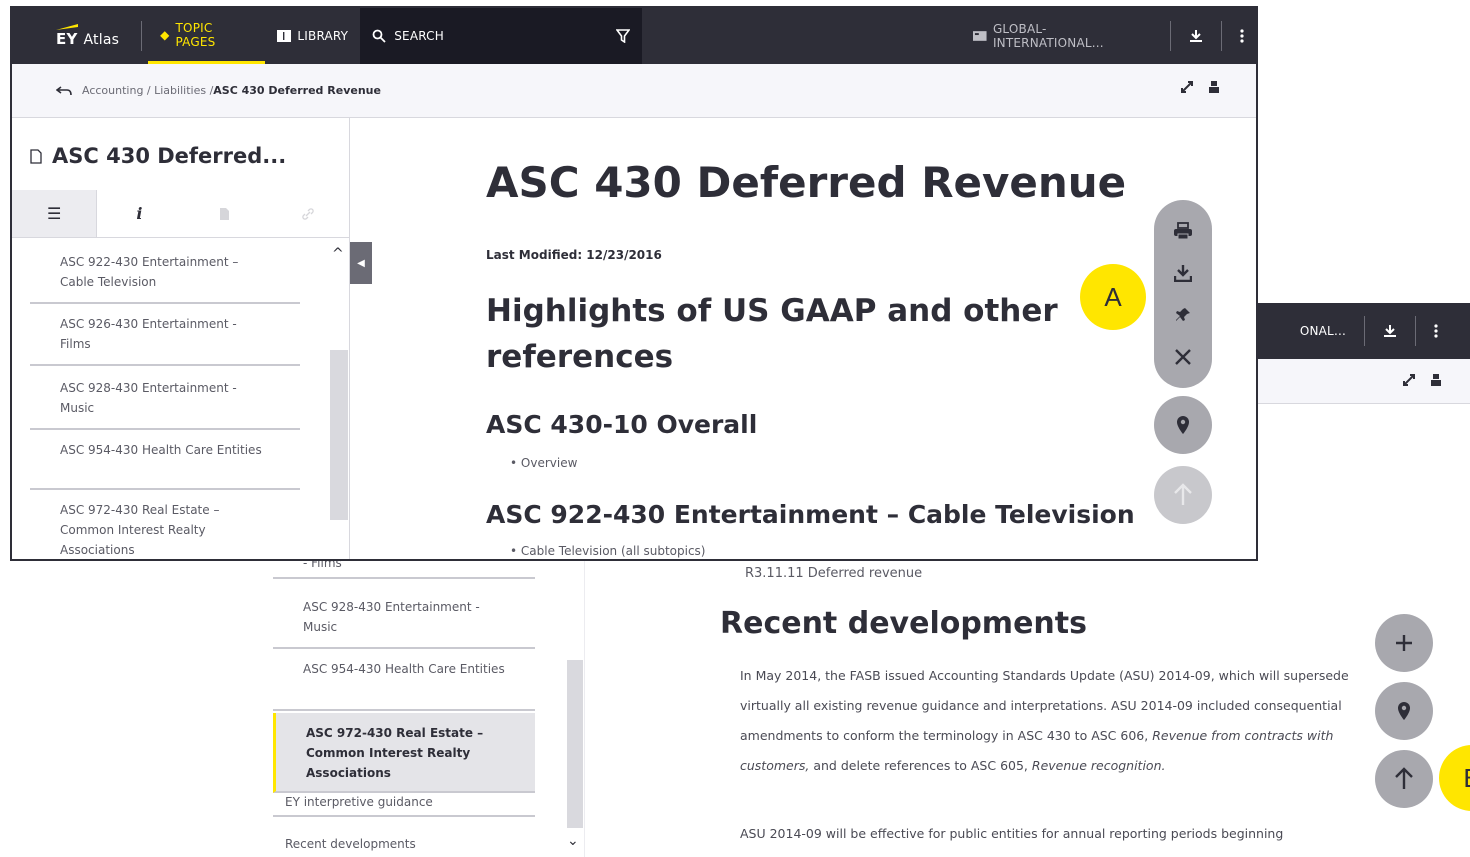  Describe the element at coordinates (573, 841) in the screenshot. I see `chevron-down-icon: ⌄` at that location.